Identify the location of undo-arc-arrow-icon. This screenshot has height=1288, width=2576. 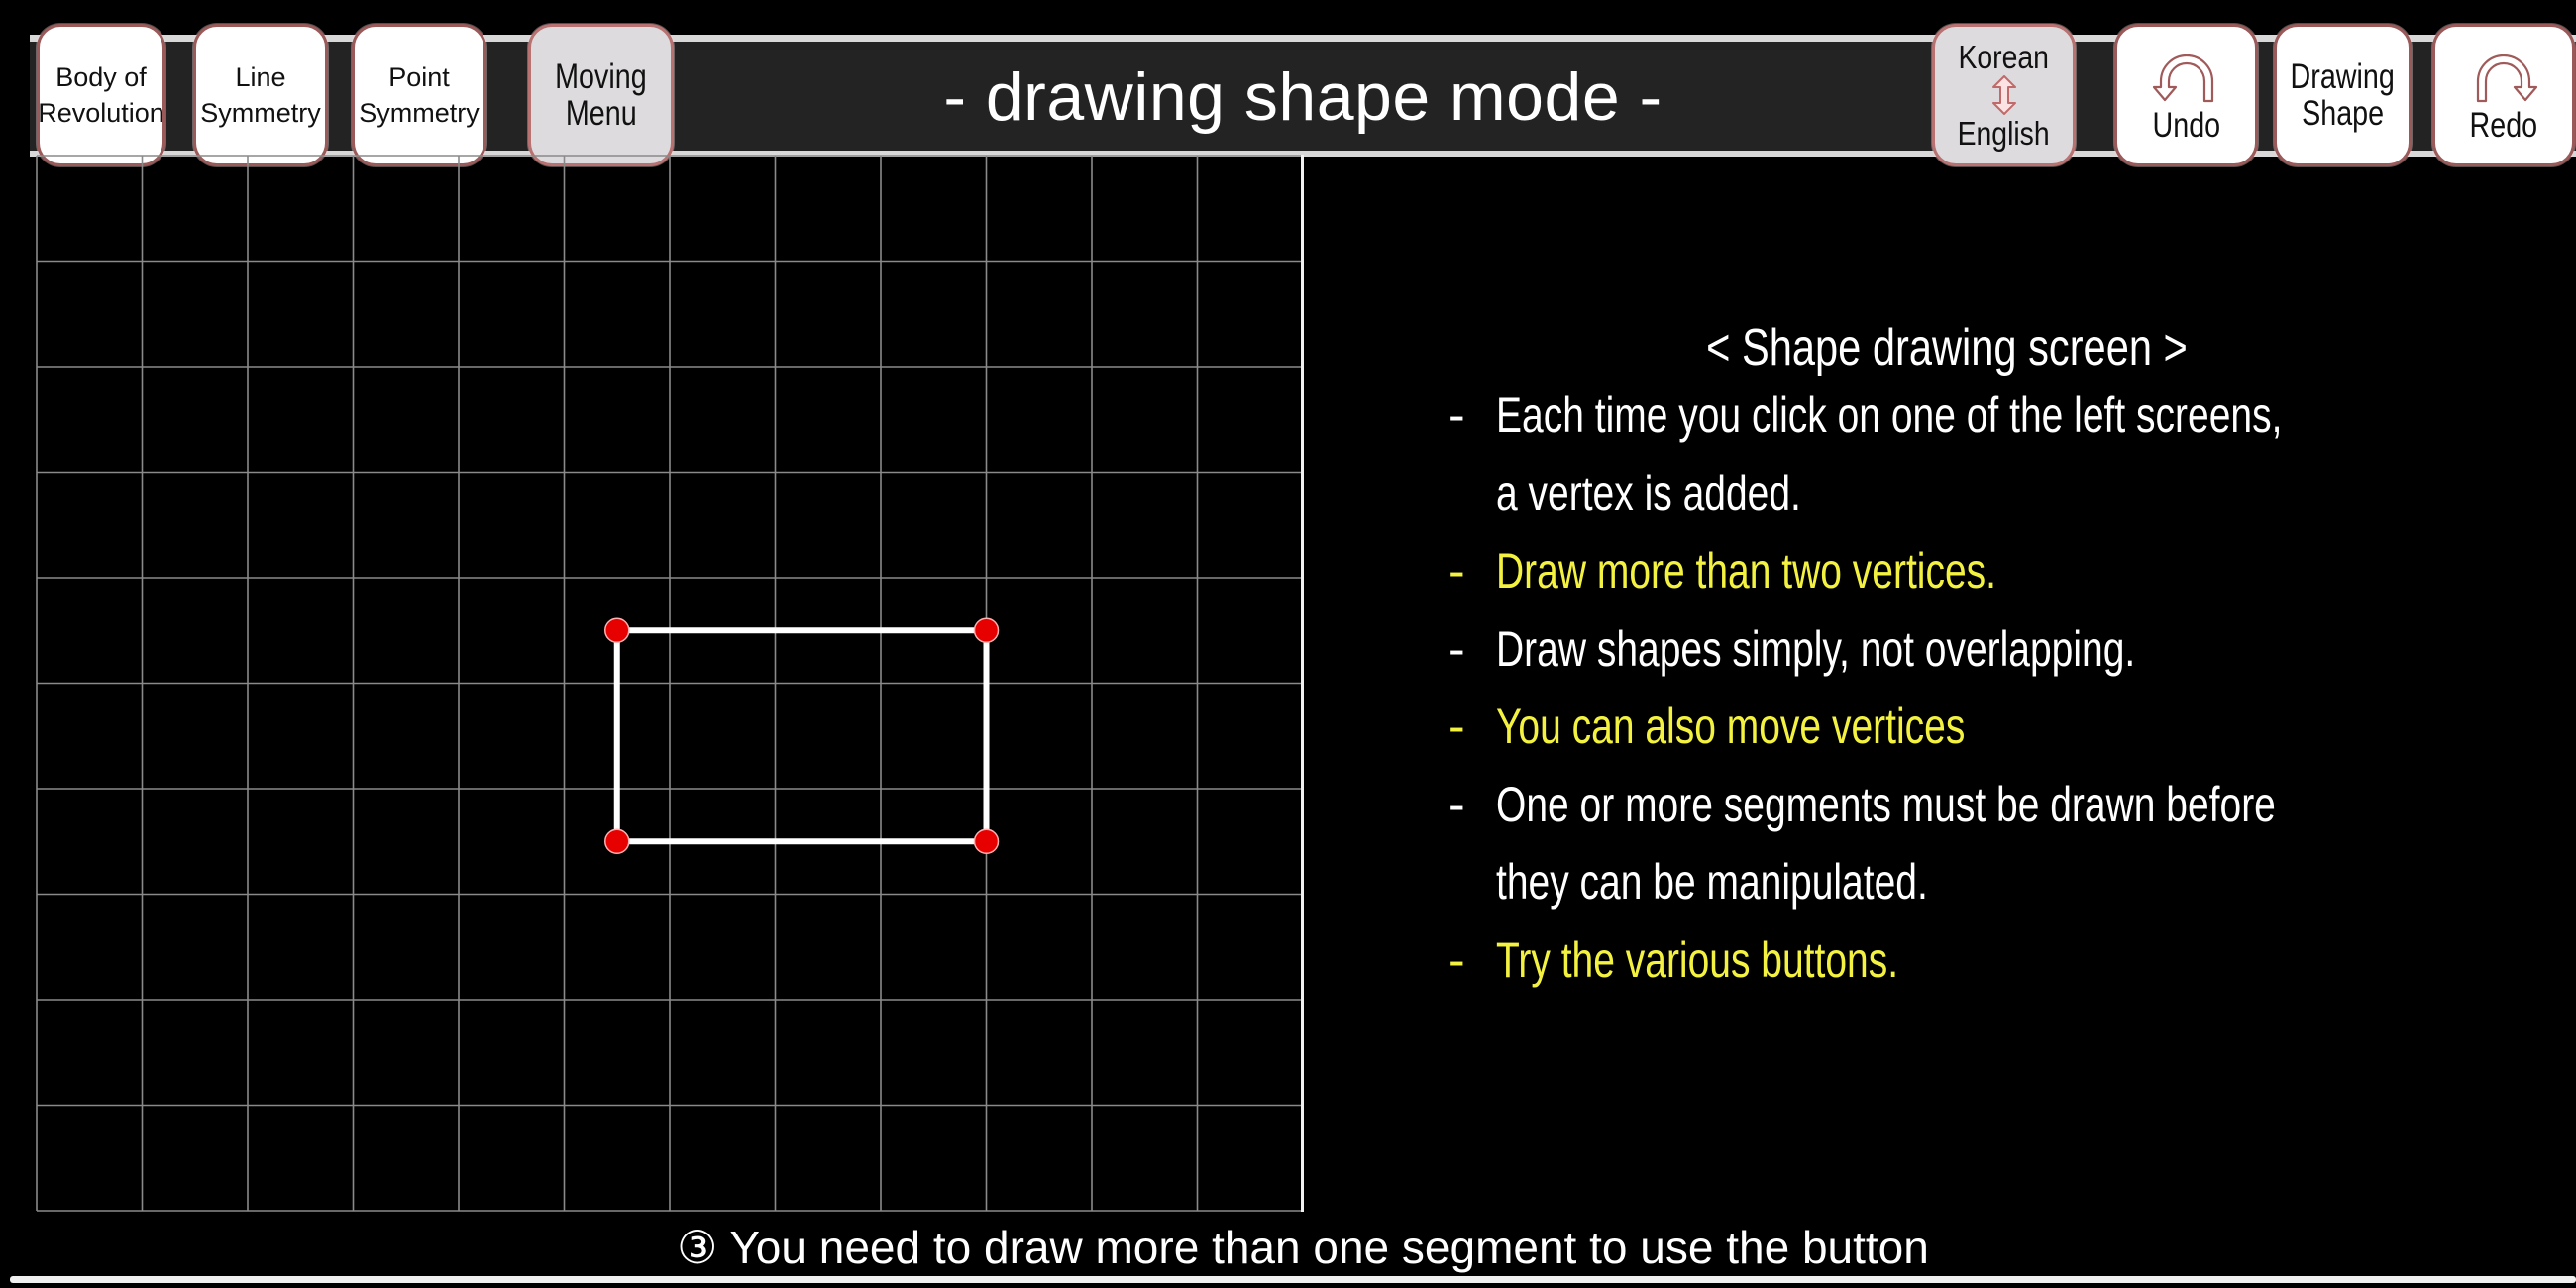
(2182, 78).